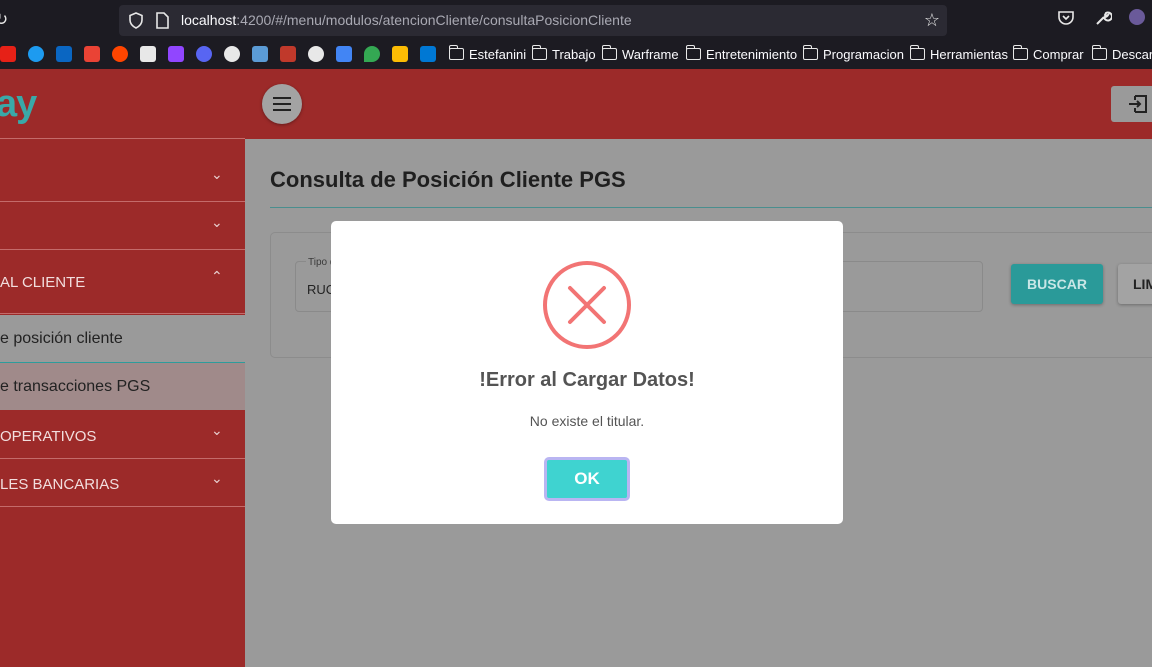 The image size is (1152, 667). I want to click on outlook-icon, so click(428, 54).